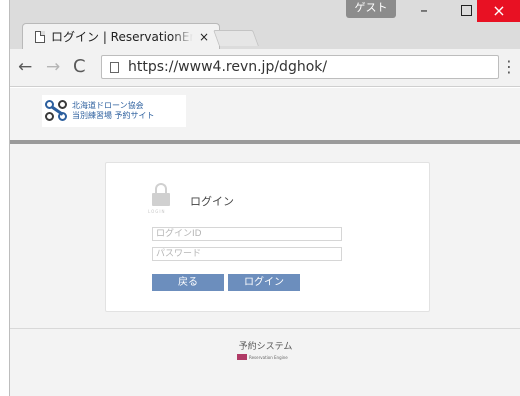 Image resolution: width=520 pixels, height=396 pixels. Describe the element at coordinates (227, 67) in the screenshot. I see `url-text: https://www4.revn.jp/dghok/` at that location.